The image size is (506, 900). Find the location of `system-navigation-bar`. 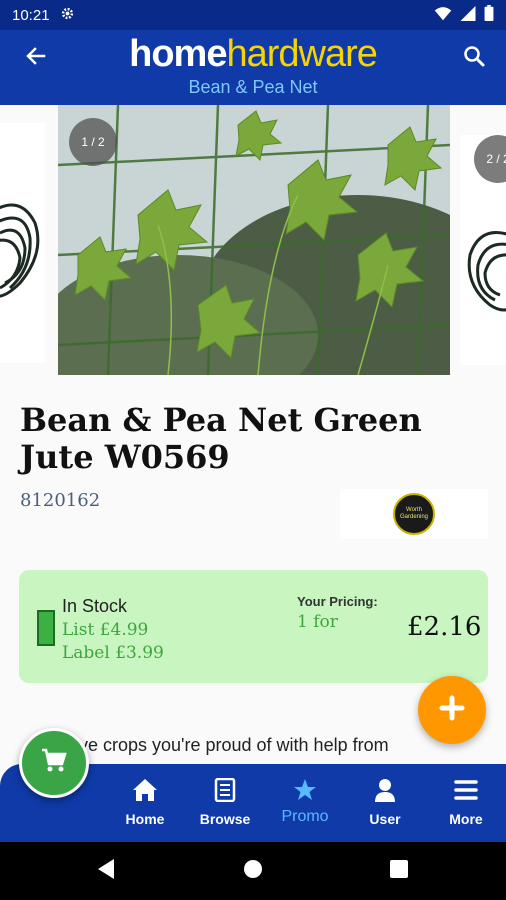

system-navigation-bar is located at coordinates (253, 871).